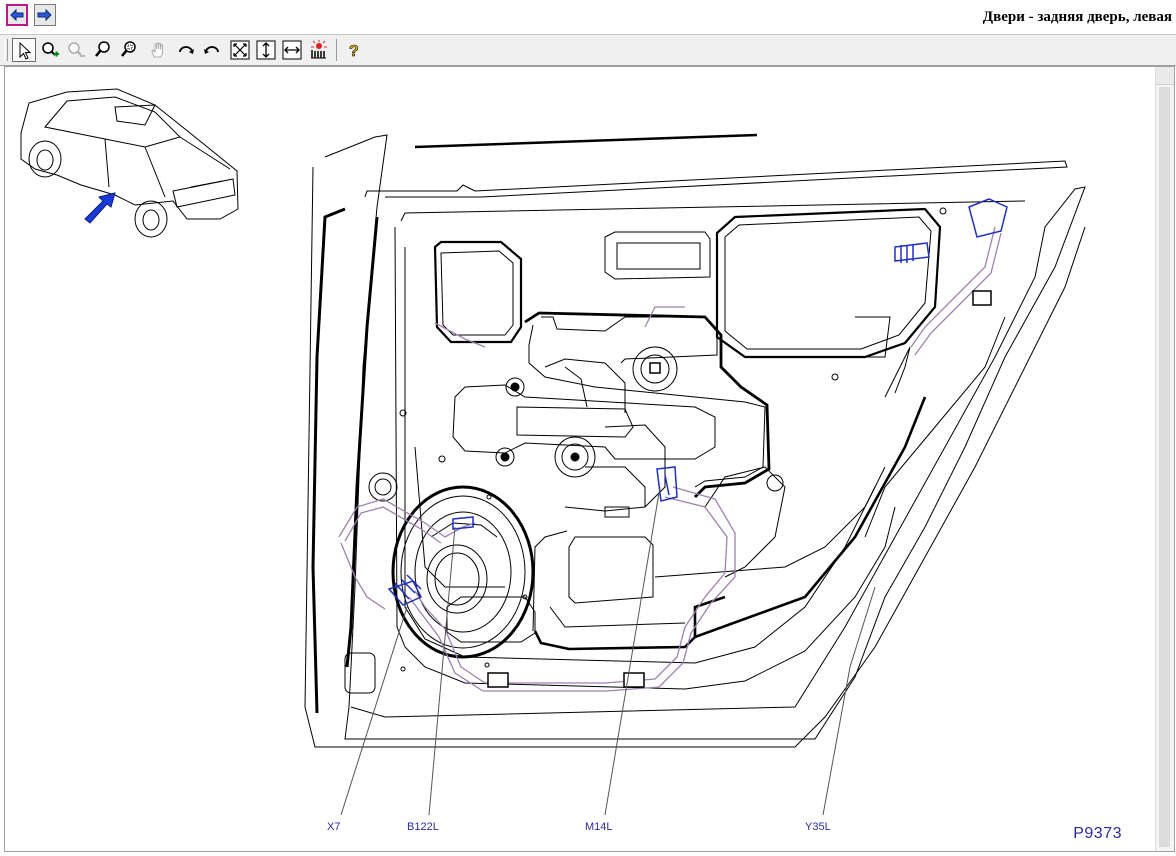 The height and width of the screenshot is (856, 1176). I want to click on rotate-ccw-tool, so click(212, 50).